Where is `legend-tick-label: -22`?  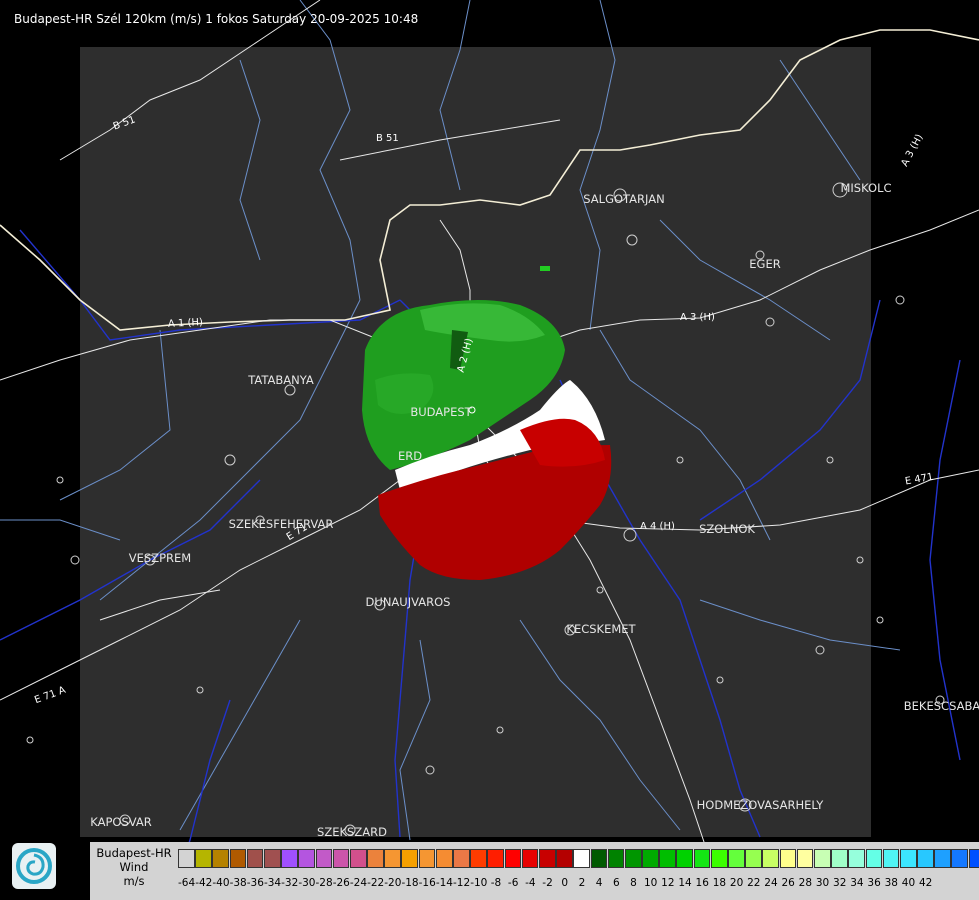 legend-tick-label: -22 is located at coordinates (376, 883).